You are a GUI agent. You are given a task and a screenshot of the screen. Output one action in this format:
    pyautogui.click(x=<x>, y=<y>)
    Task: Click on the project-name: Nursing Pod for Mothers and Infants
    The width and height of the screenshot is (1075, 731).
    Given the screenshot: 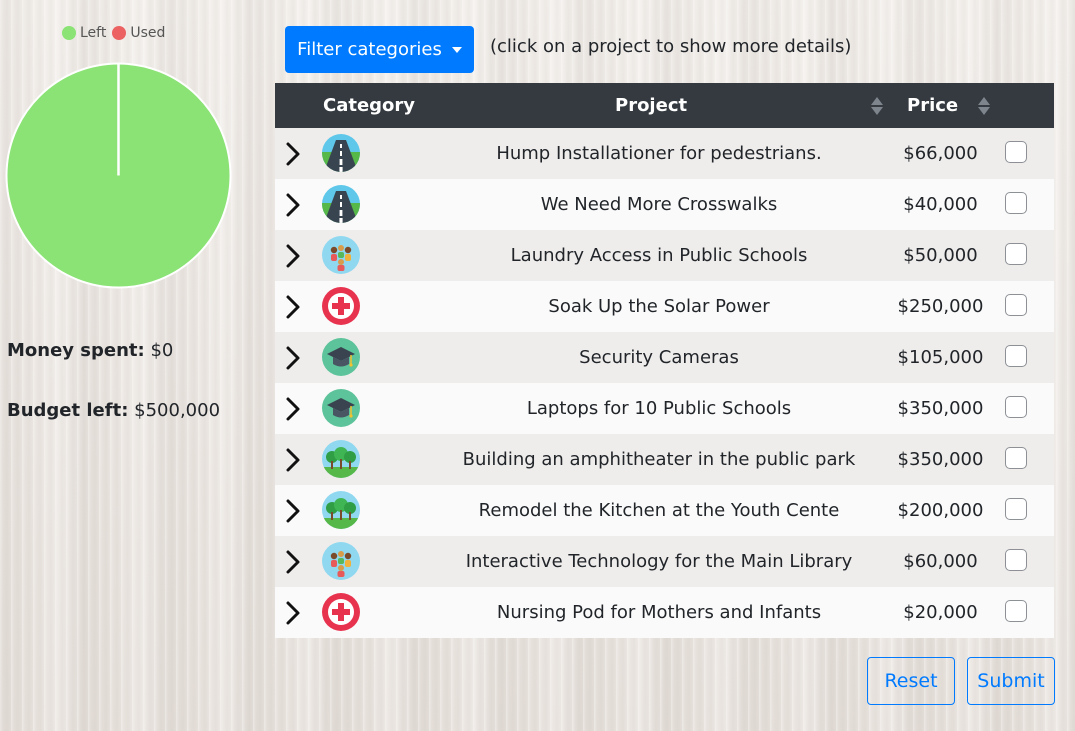 What is the action you would take?
    pyautogui.click(x=659, y=612)
    